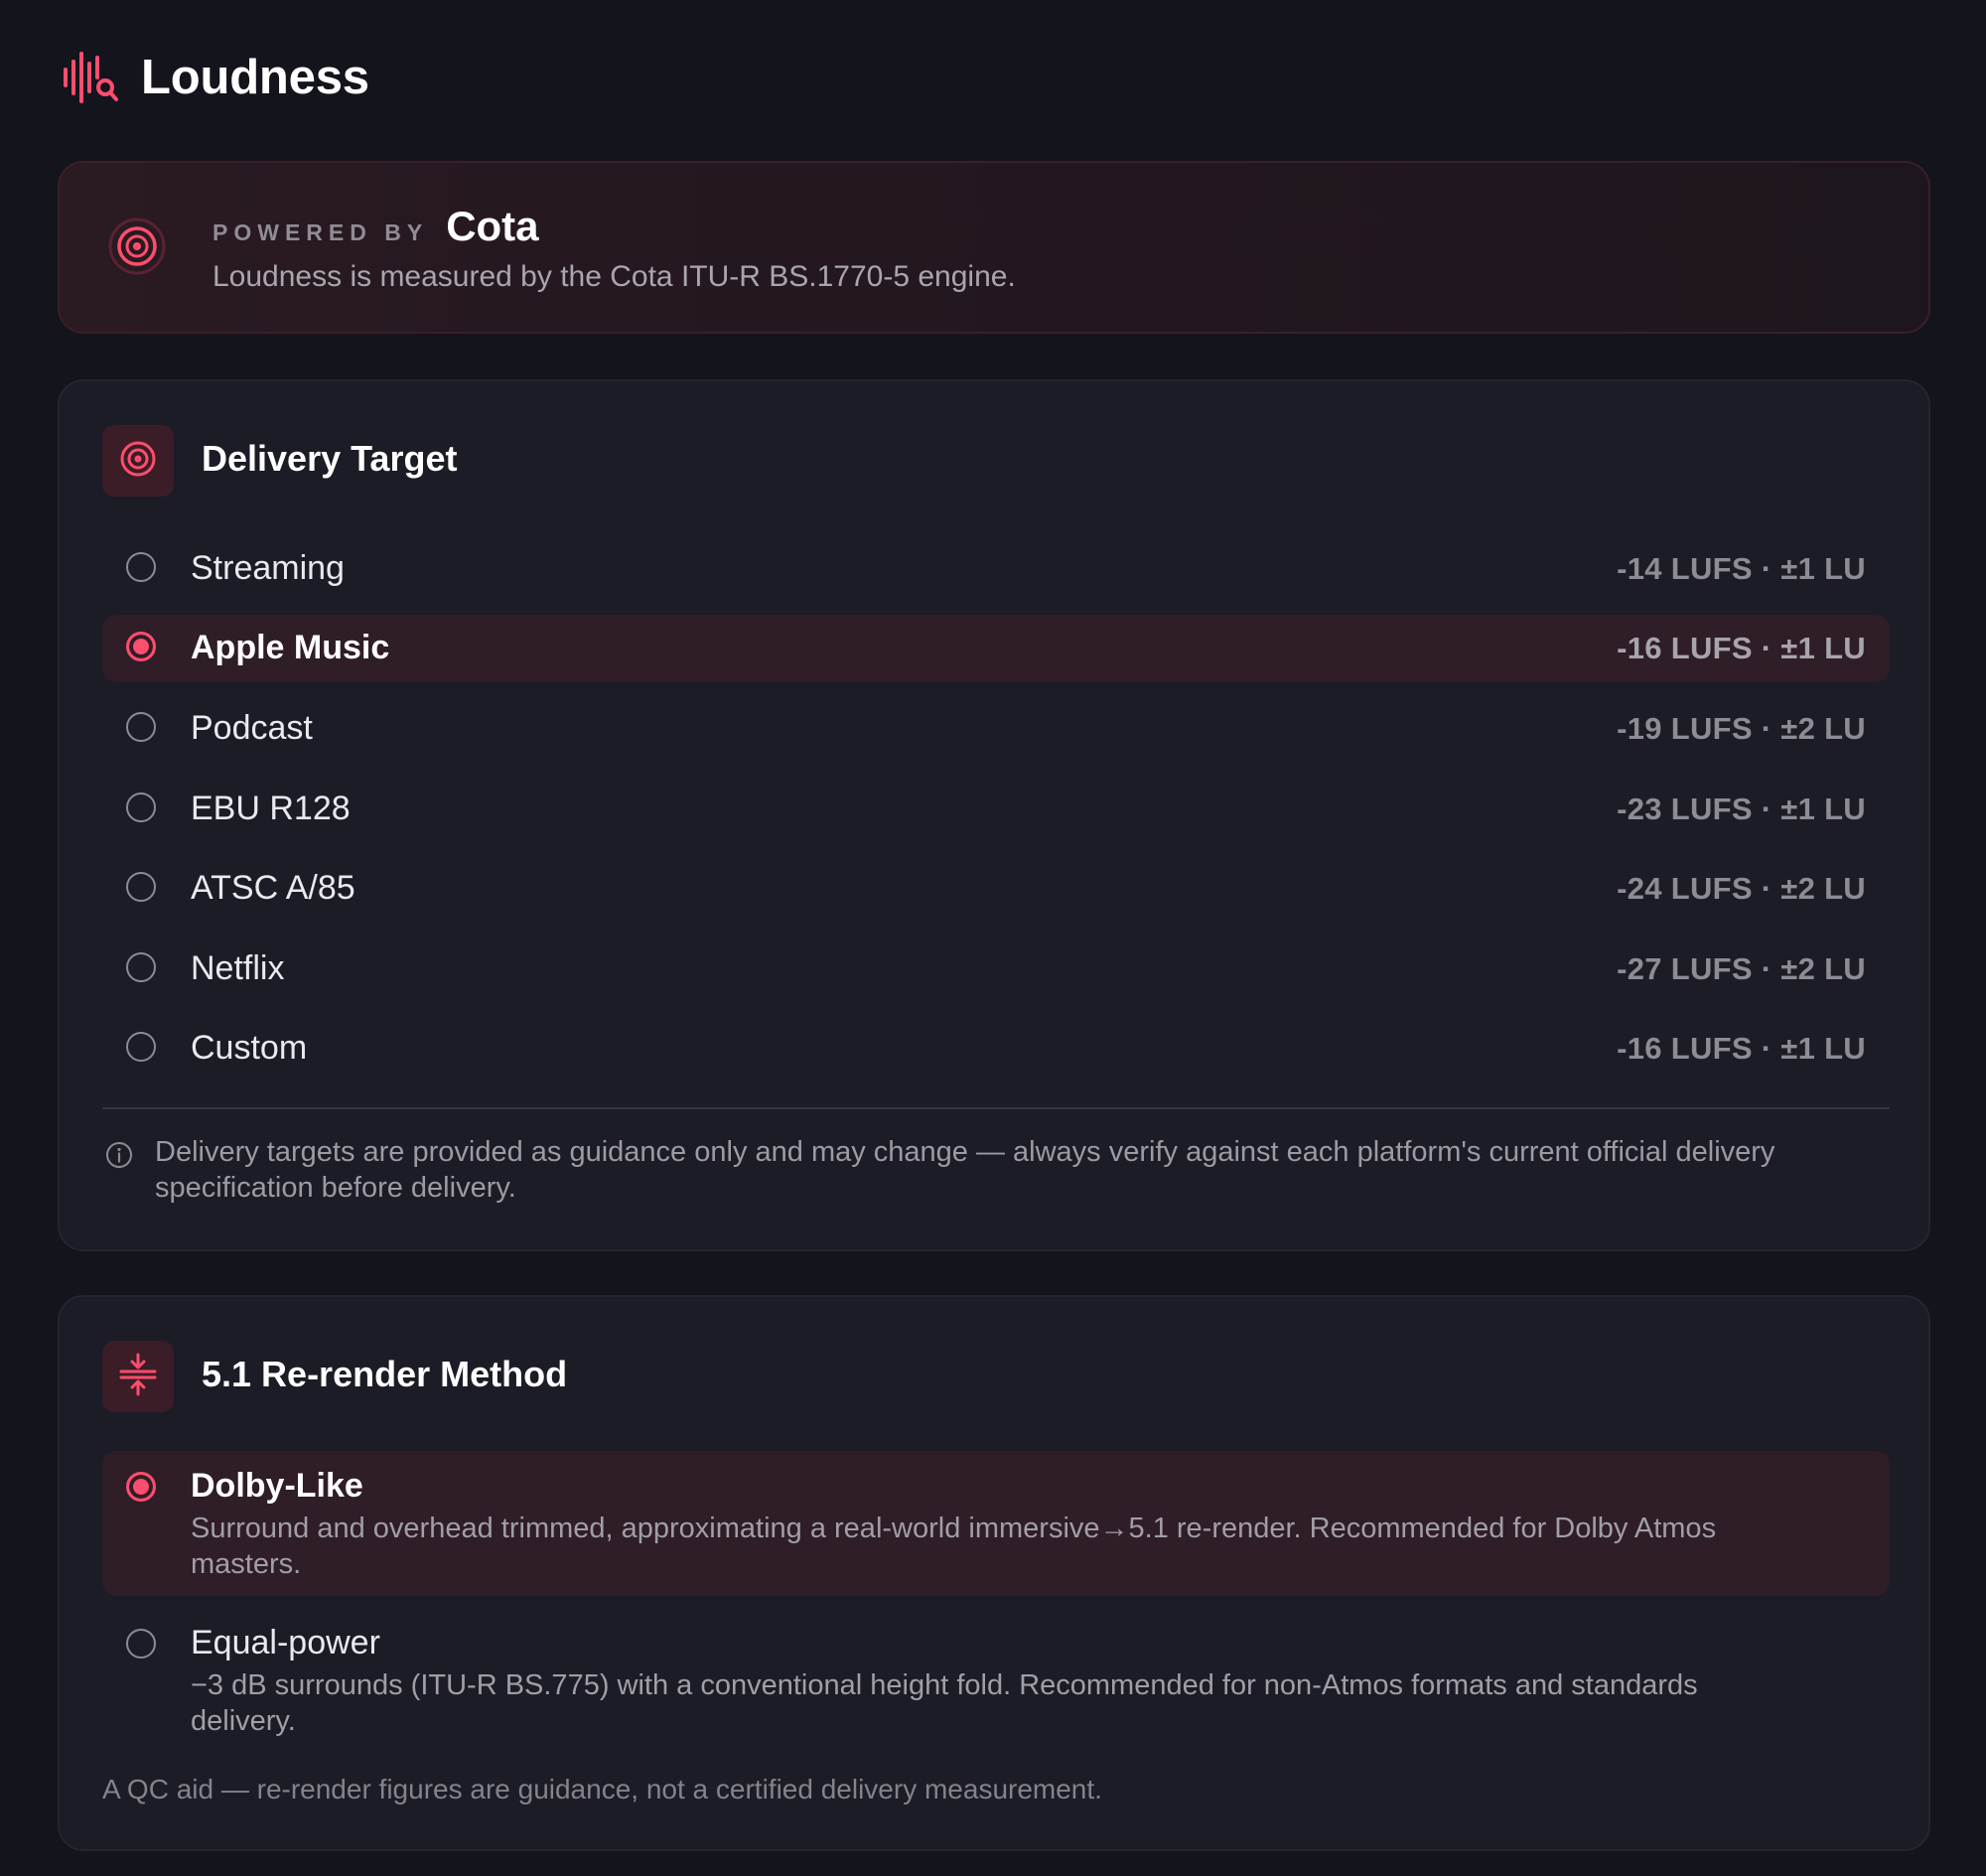  I want to click on rerender-icon-box, so click(138, 1377).